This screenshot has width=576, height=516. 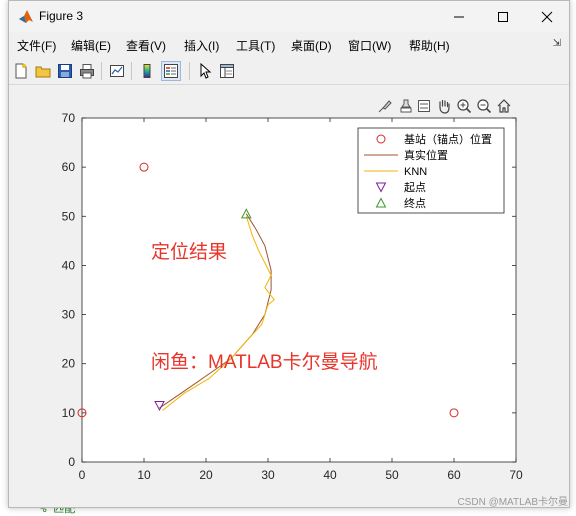 I want to click on print-icon, so click(x=87, y=71).